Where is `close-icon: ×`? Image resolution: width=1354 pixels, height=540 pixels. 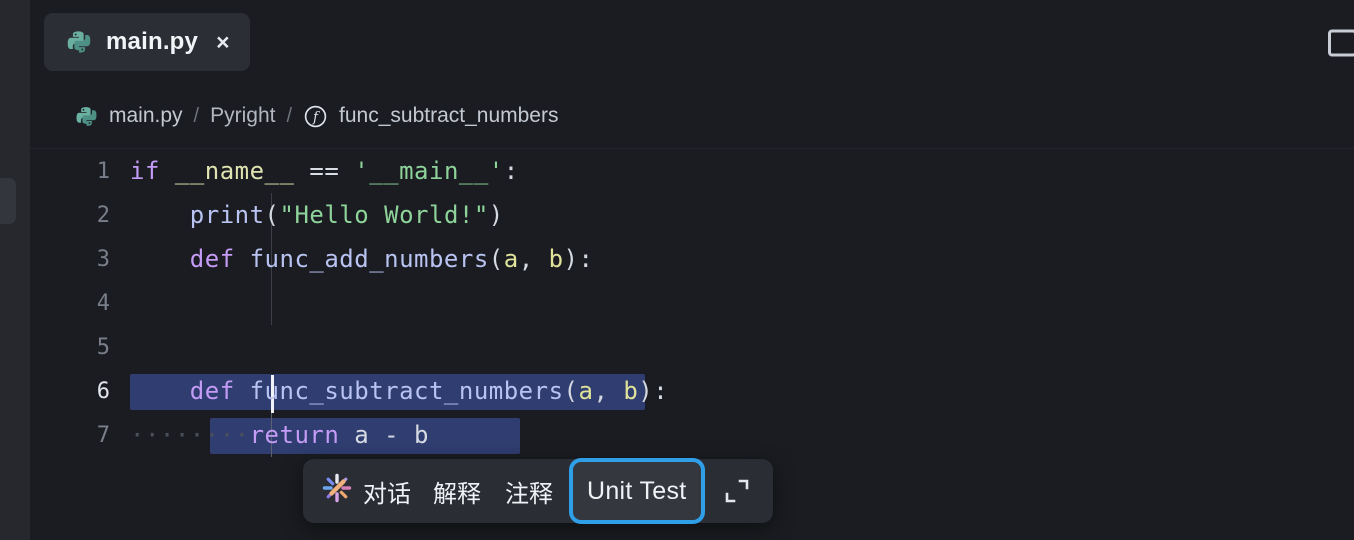
close-icon: × is located at coordinates (222, 42).